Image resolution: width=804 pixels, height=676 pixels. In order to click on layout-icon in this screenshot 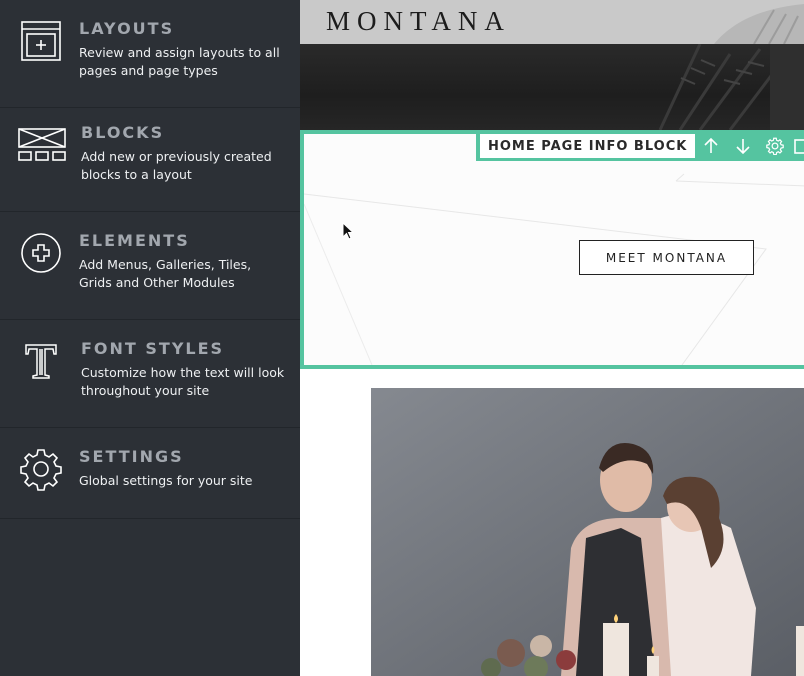, I will do `click(41, 41)`.